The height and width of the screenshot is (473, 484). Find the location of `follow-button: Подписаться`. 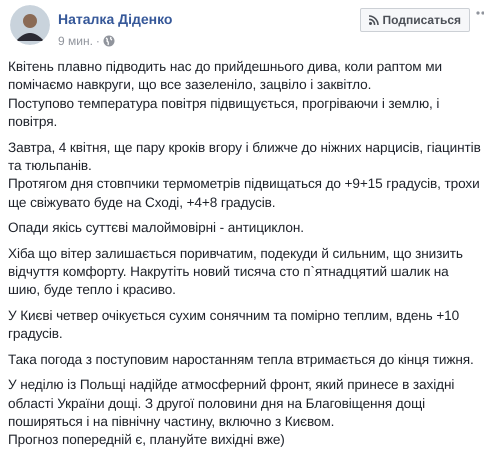

follow-button: Подписаться is located at coordinates (415, 20).